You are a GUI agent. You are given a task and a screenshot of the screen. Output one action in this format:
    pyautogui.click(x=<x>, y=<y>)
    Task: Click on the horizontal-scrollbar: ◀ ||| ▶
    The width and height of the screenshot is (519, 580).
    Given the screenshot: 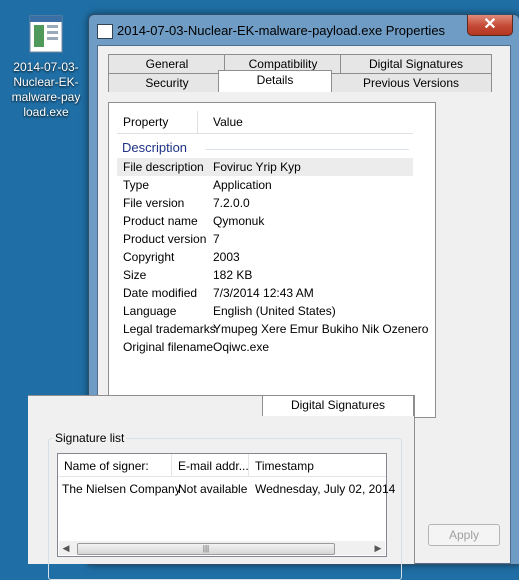 What is the action you would take?
    pyautogui.click(x=222, y=548)
    